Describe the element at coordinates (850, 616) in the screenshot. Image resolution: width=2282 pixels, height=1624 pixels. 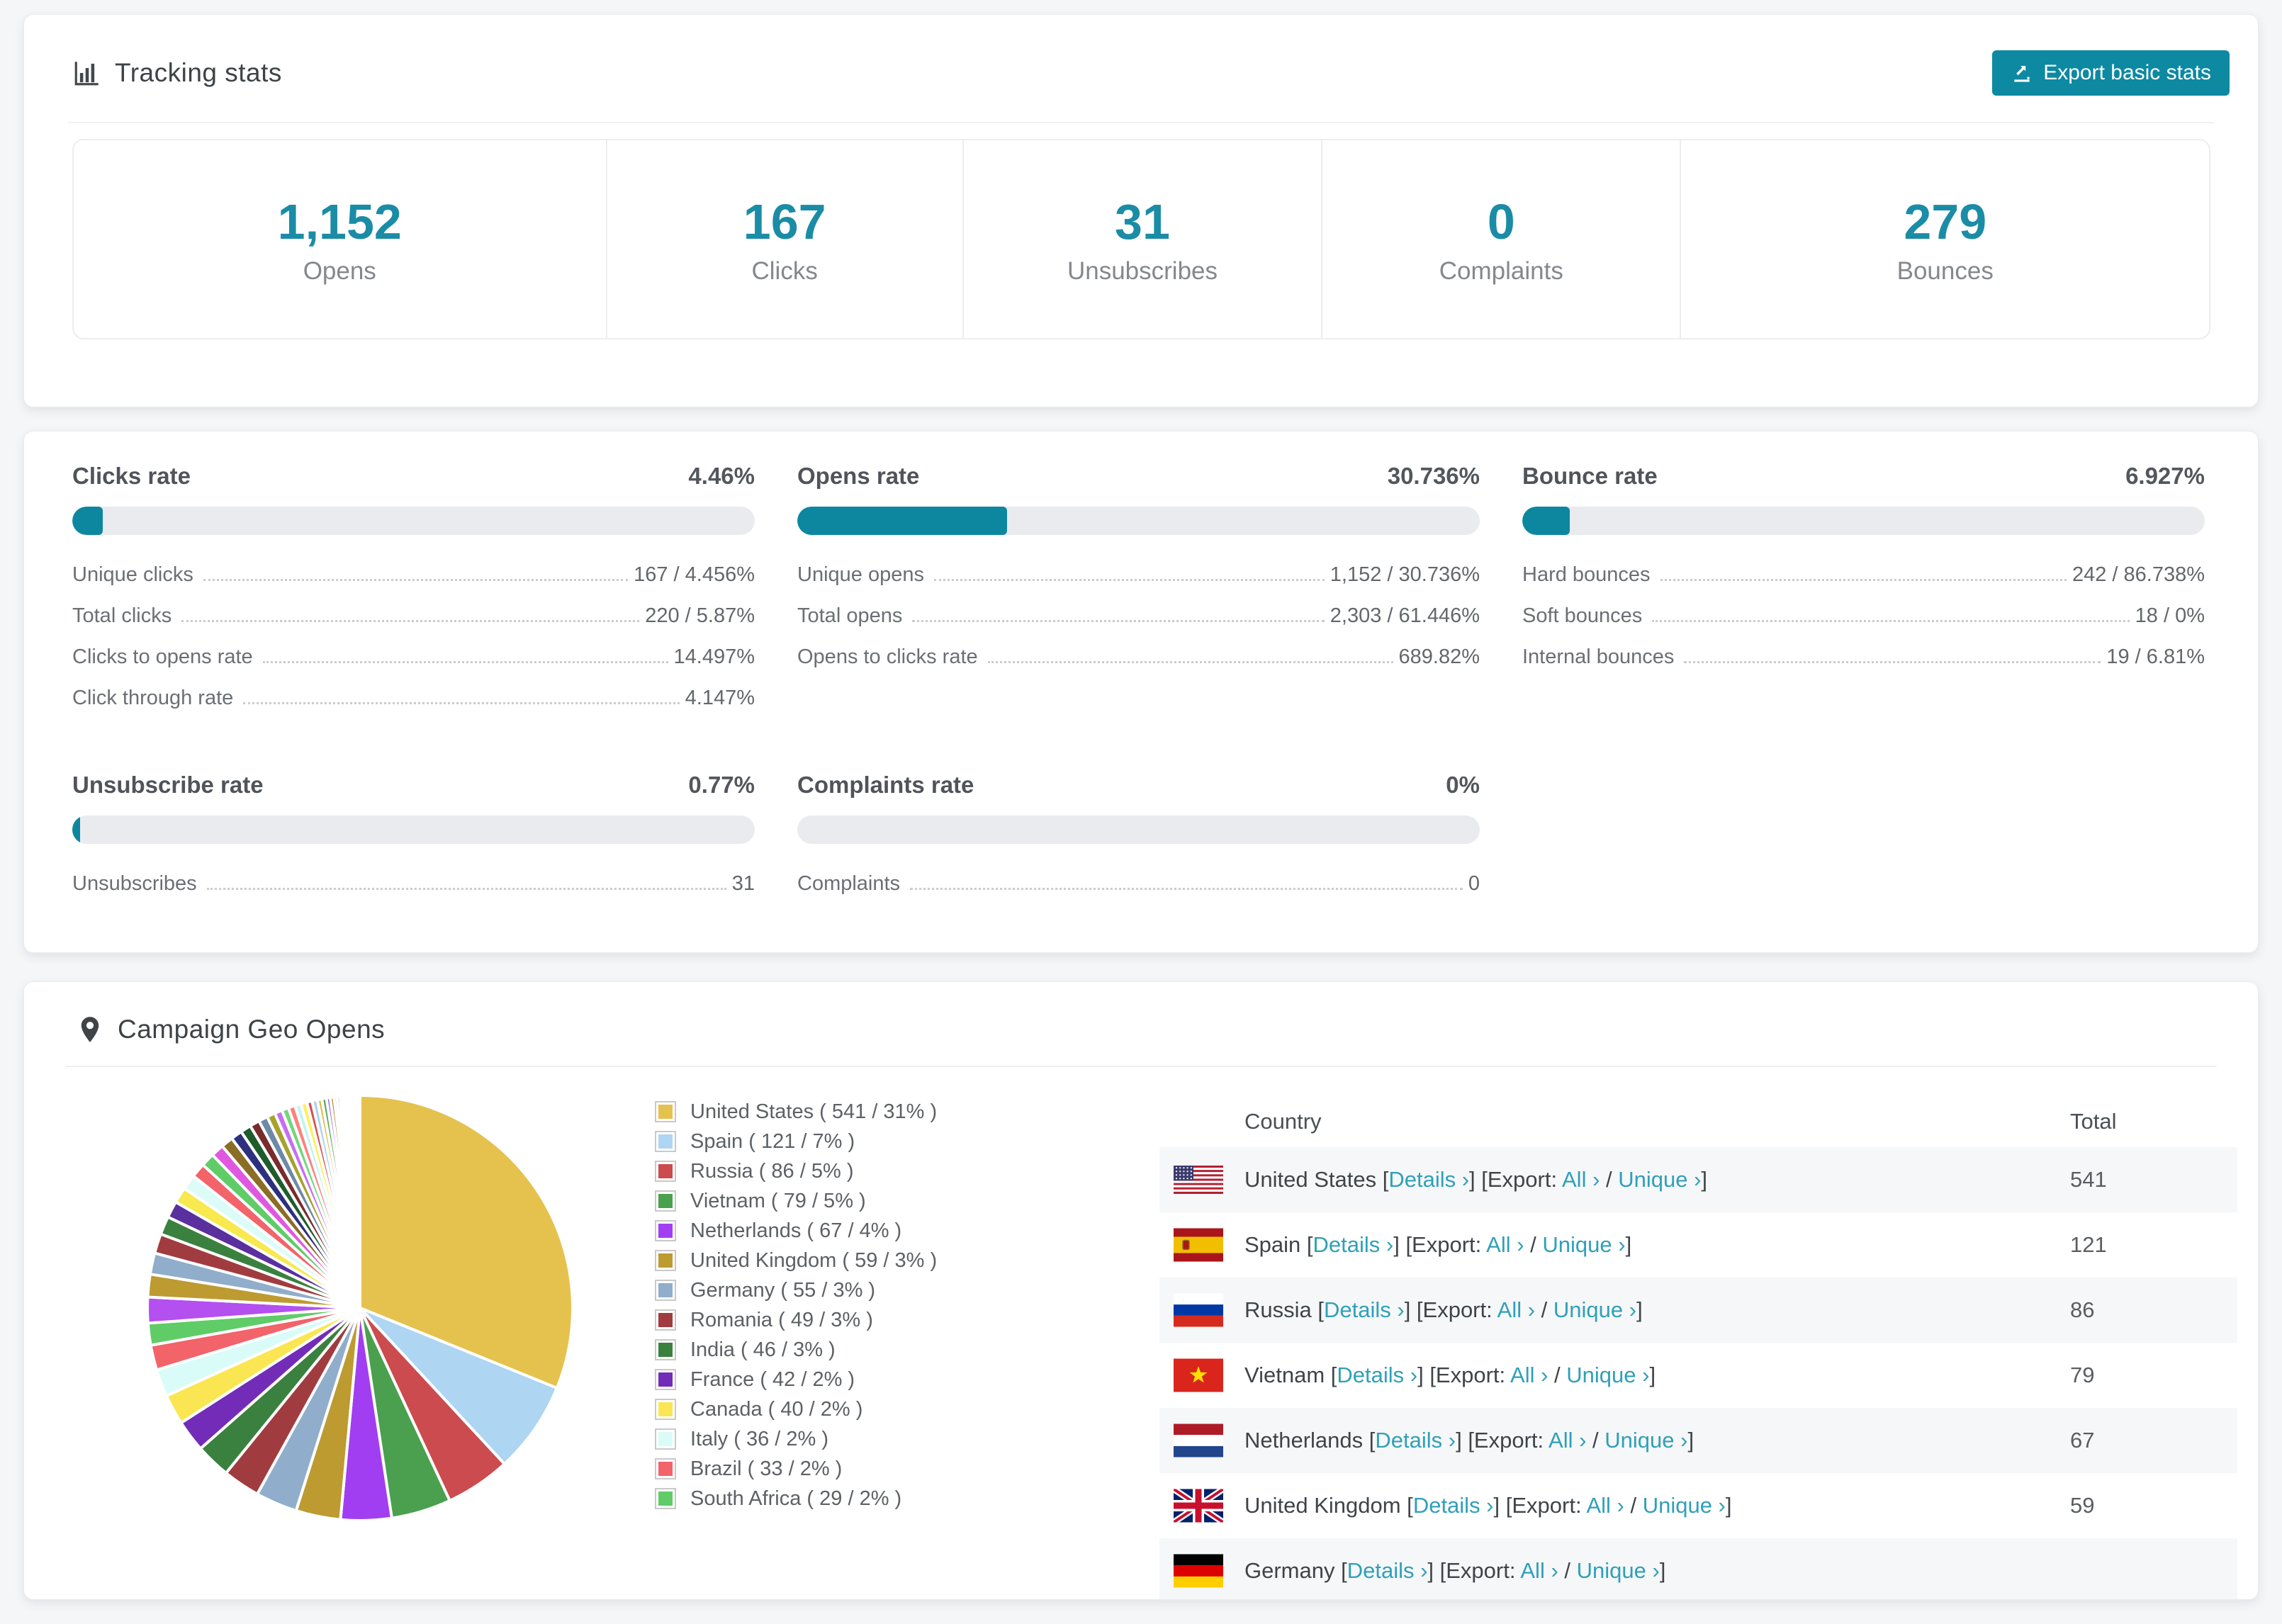
I see `detail-label: Total opens` at that location.